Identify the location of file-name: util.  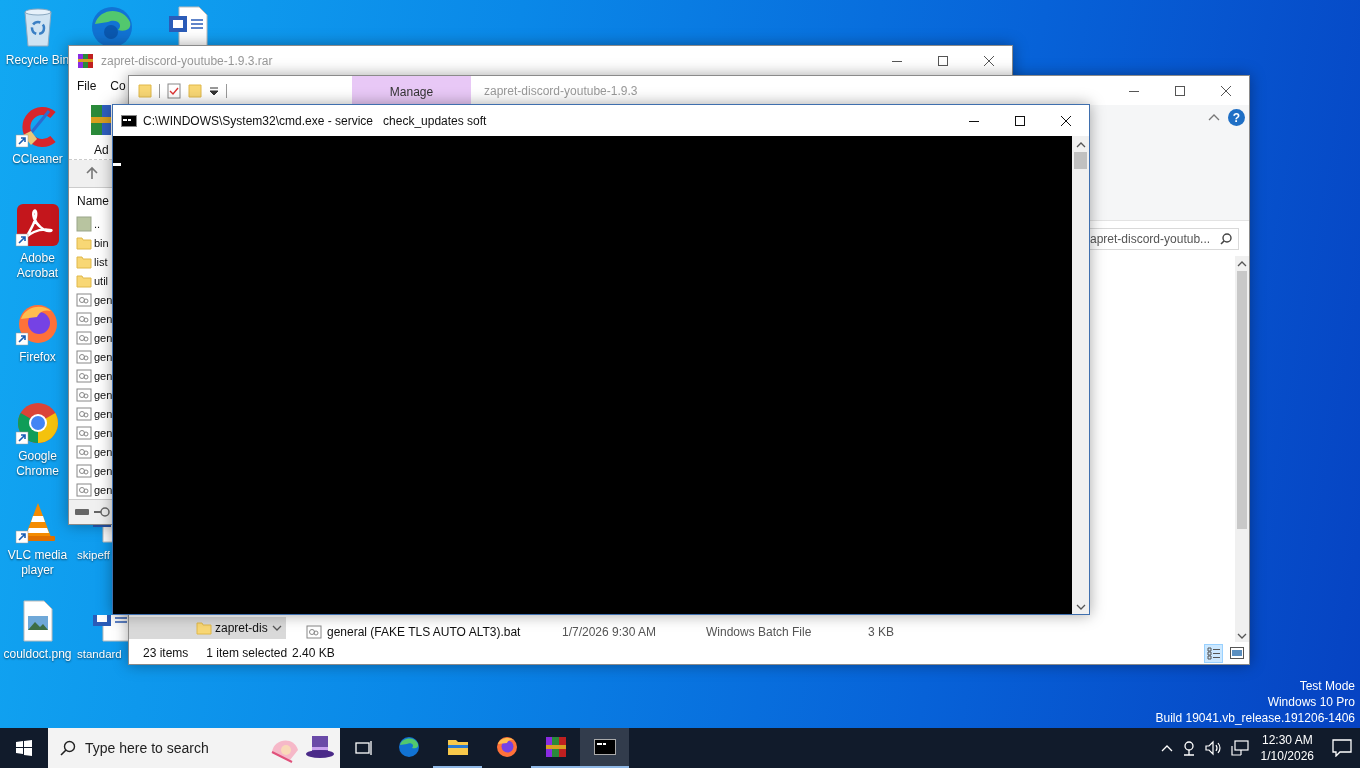
(101, 280).